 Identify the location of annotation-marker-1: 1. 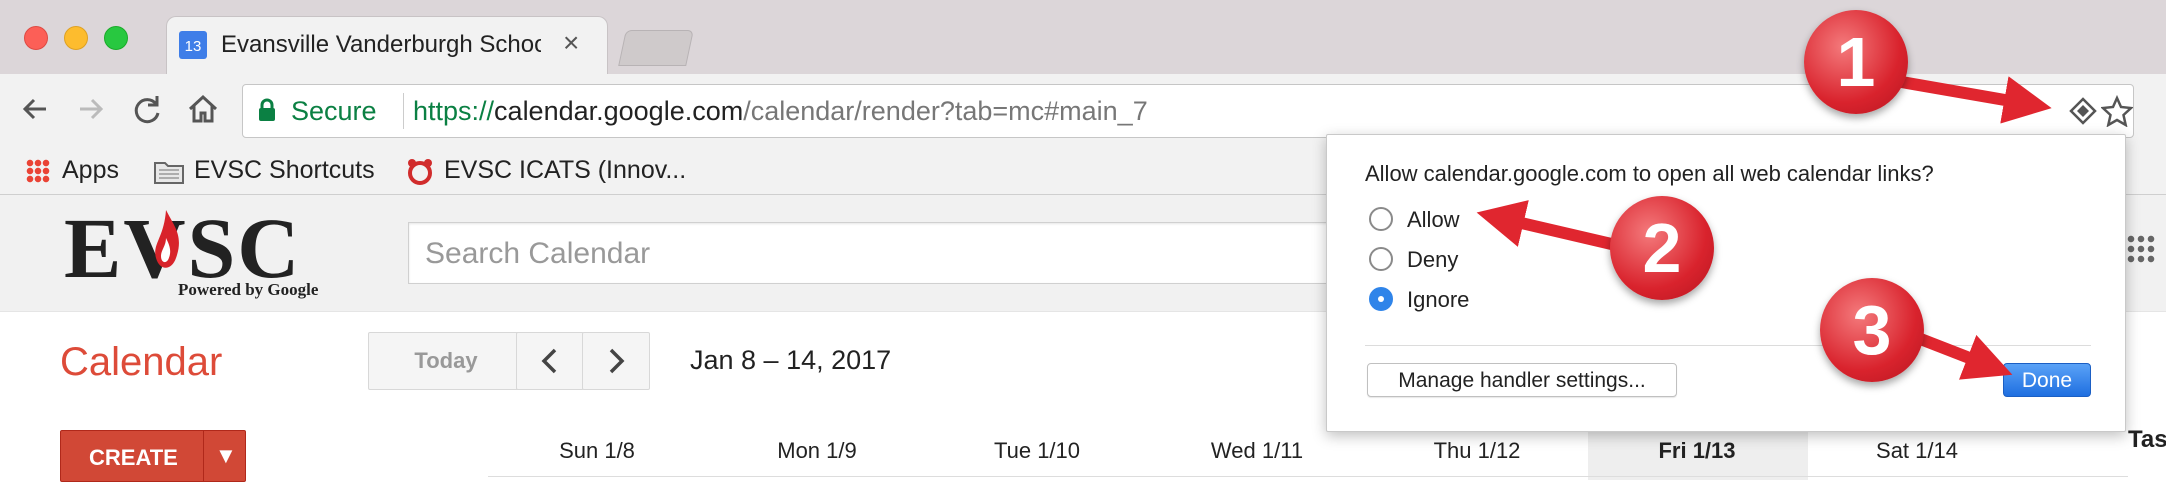
(1856, 62).